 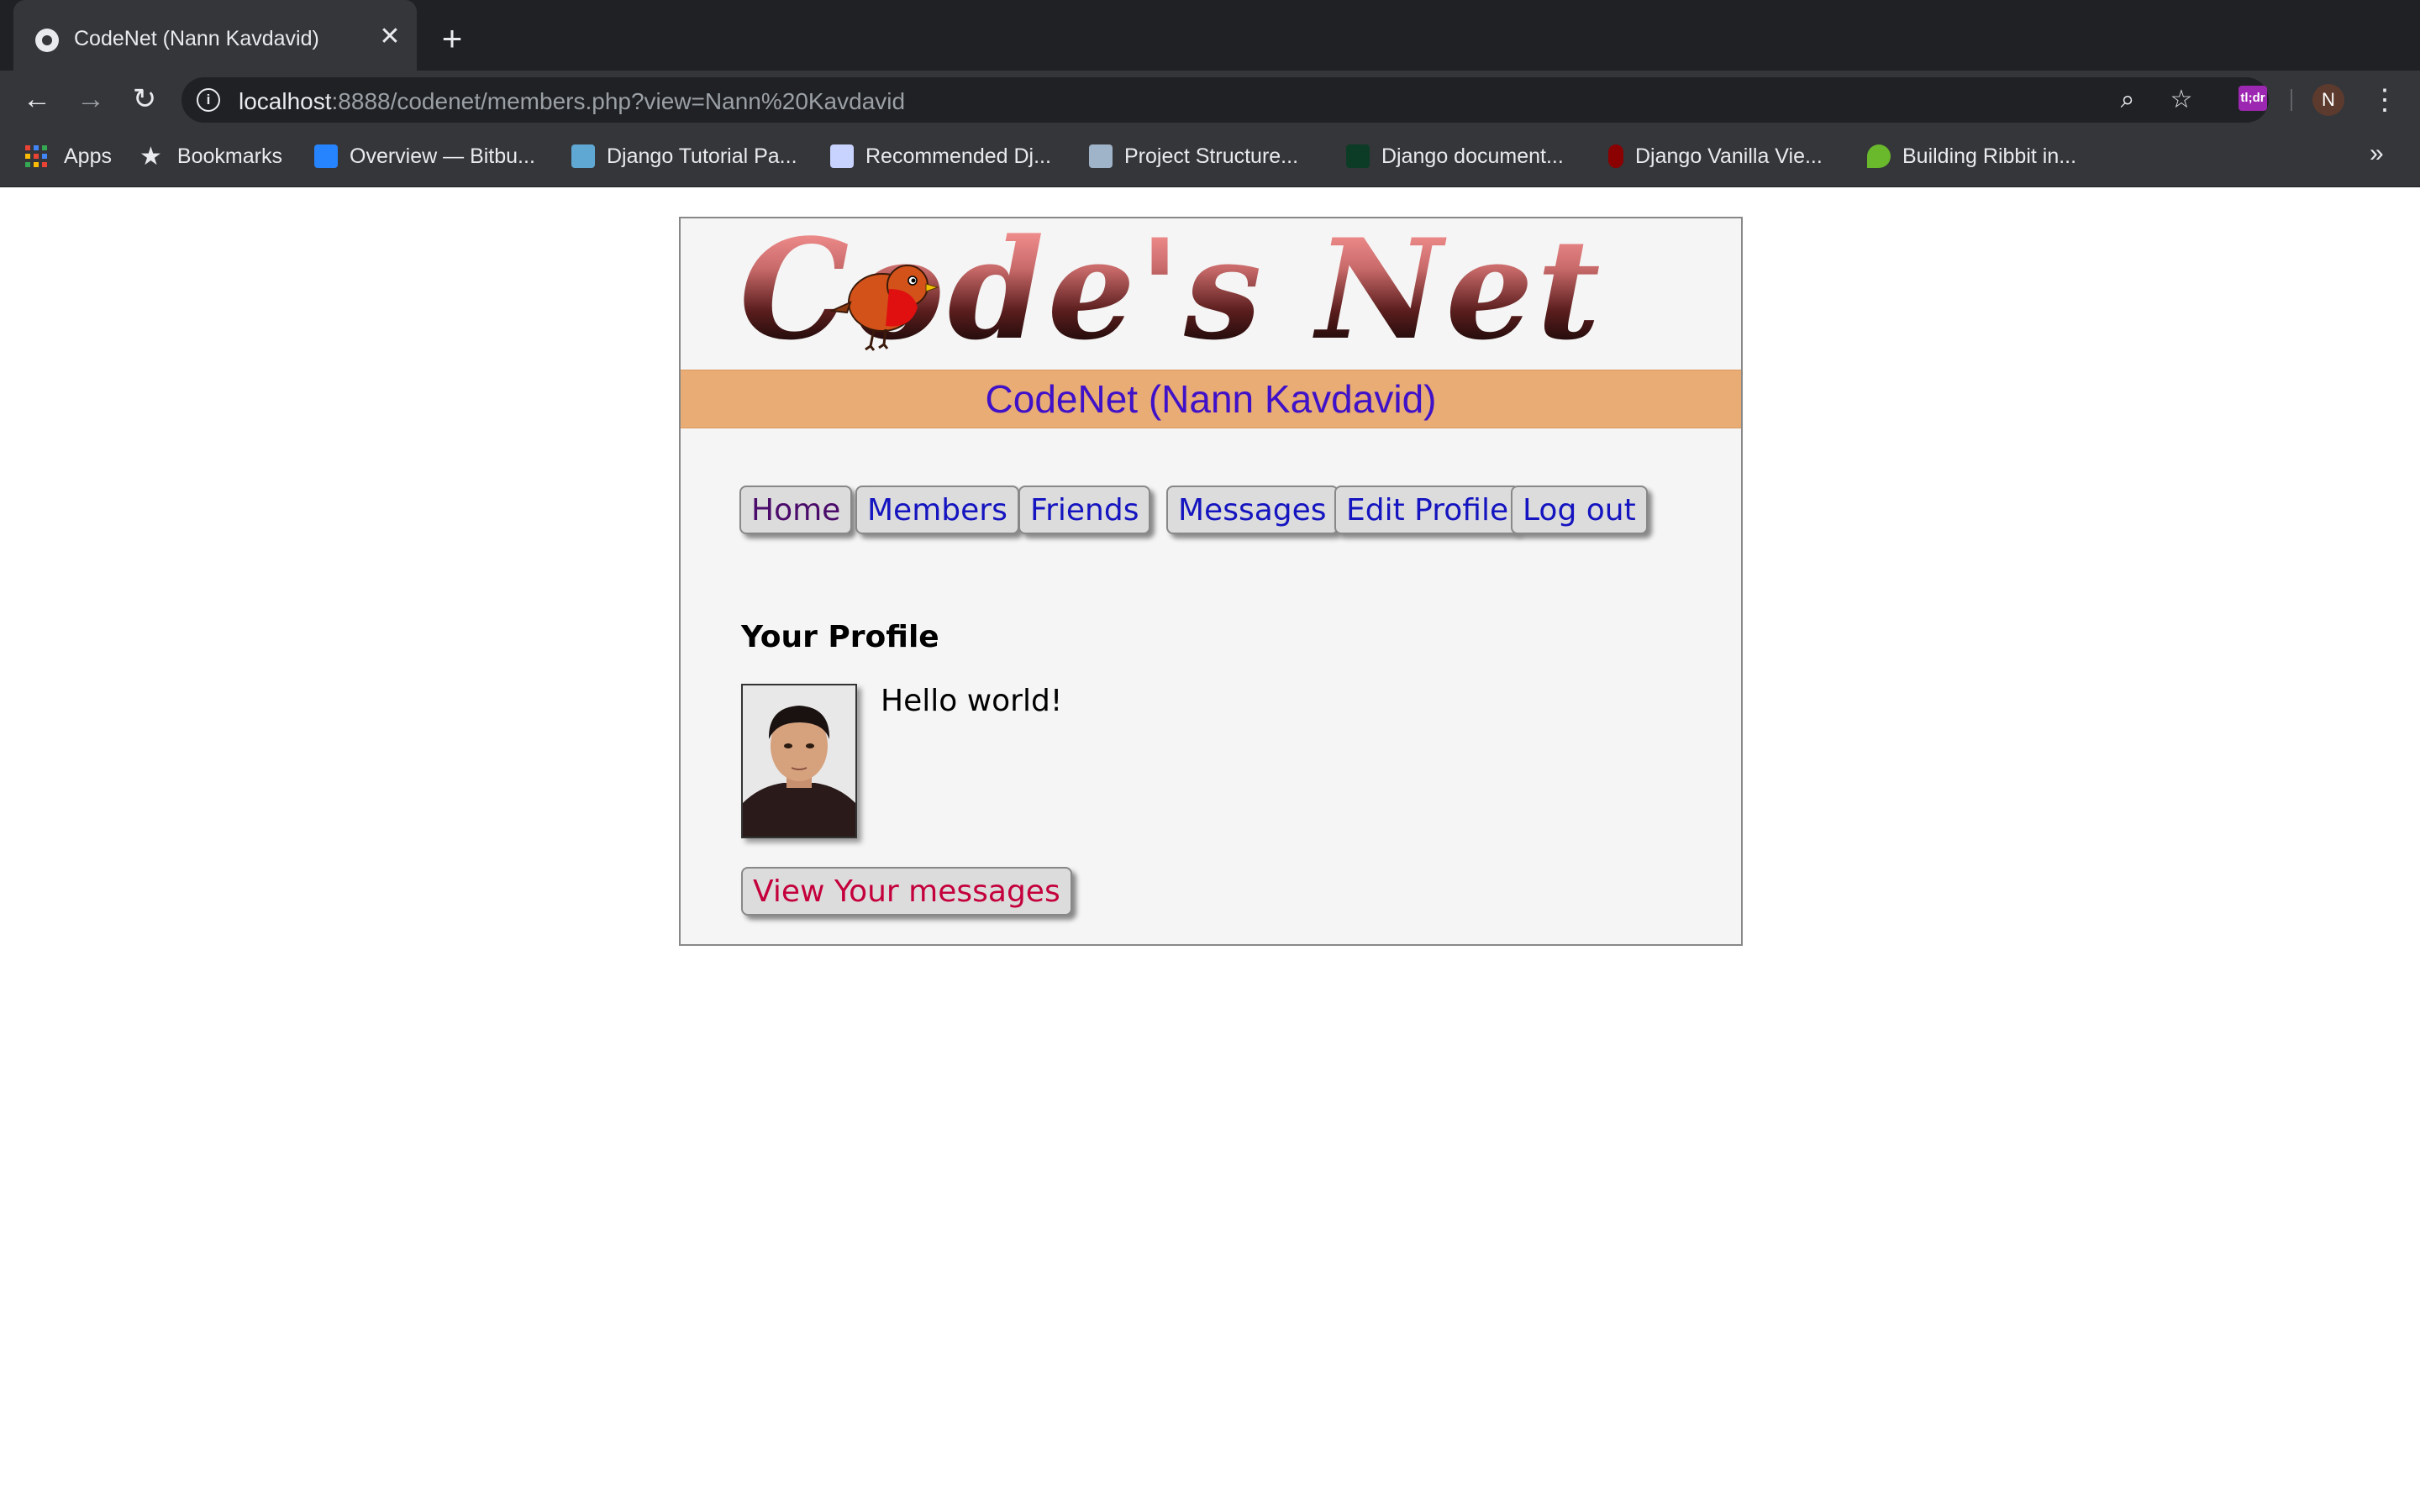 What do you see at coordinates (91, 99) in the screenshot?
I see `forward-button: →` at bounding box center [91, 99].